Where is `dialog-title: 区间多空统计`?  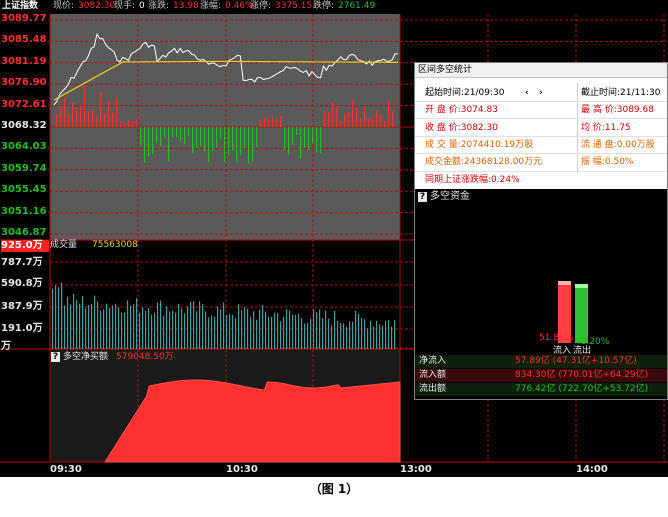
dialog-title: 区间多空统计 is located at coordinates (445, 70).